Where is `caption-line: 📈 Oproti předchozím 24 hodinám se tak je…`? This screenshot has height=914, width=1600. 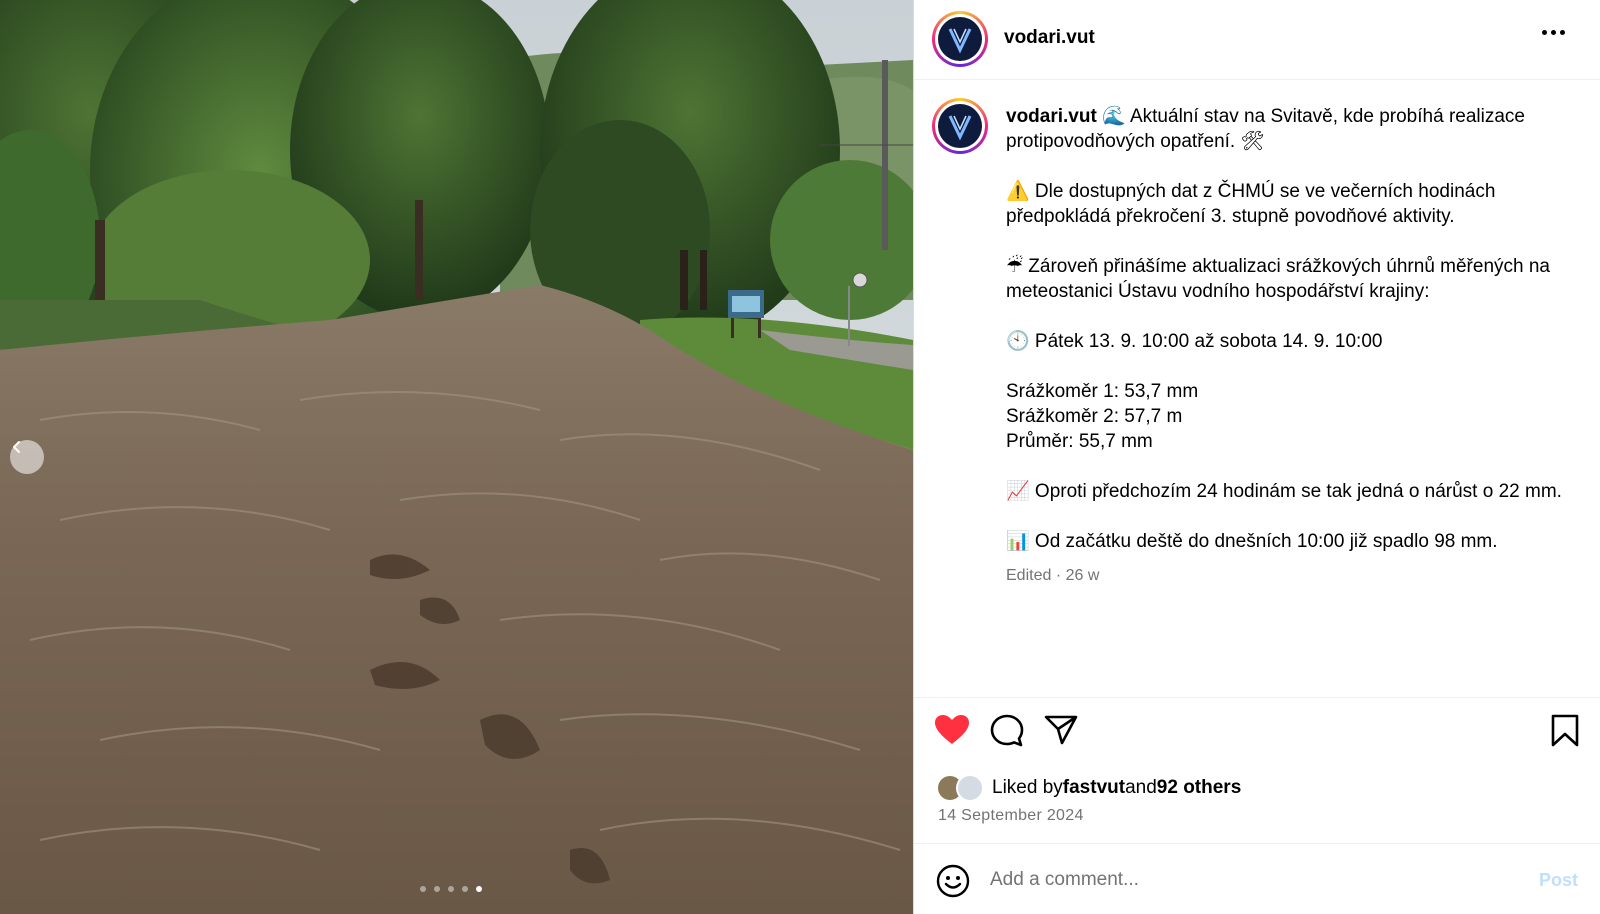
caption-line: 📈 Oproti předchozím 24 hodinám se tak je… is located at coordinates (1284, 491).